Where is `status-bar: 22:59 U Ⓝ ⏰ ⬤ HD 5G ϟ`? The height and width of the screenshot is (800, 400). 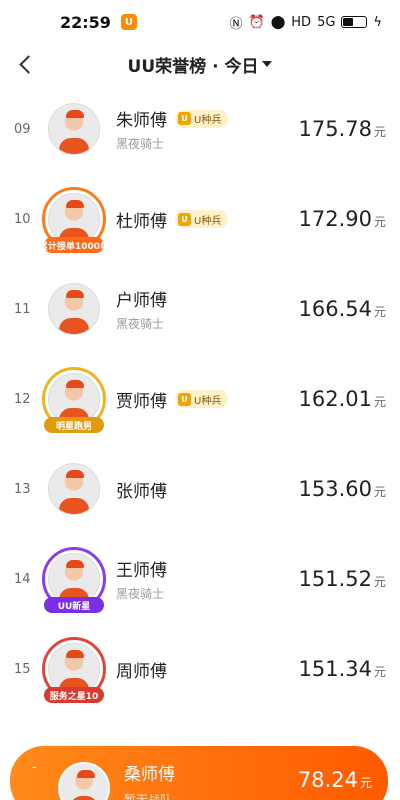
status-bar: 22:59 U Ⓝ ⏰ ⬤ HD 5G ϟ is located at coordinates (200, 22).